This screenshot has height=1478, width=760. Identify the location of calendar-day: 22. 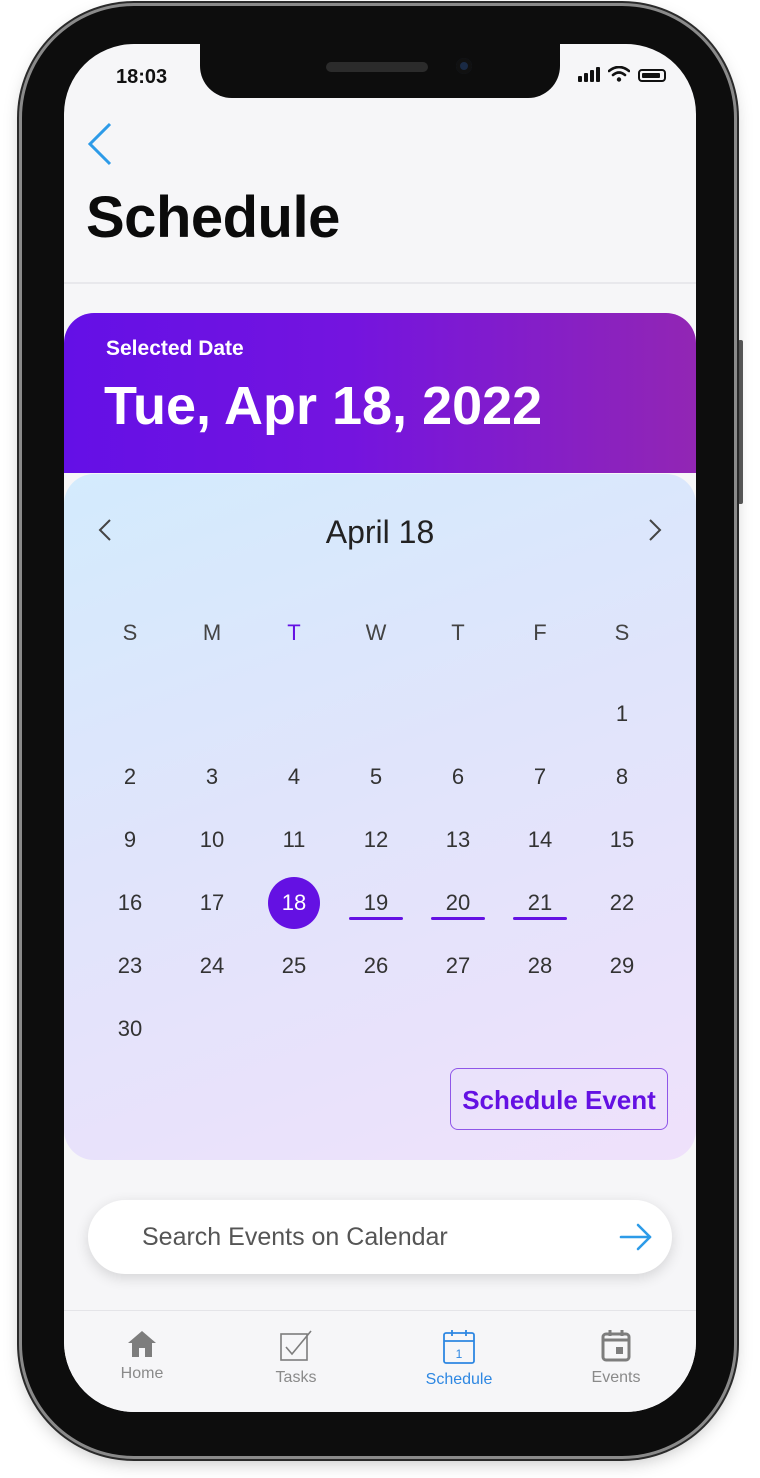
(622, 903).